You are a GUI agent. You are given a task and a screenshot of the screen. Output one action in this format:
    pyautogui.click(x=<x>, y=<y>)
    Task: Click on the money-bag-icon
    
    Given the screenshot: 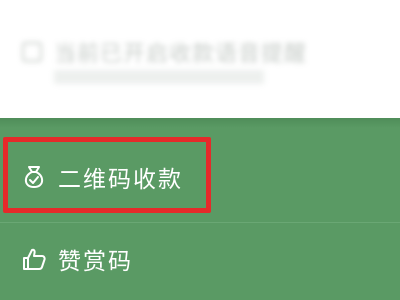 What is the action you would take?
    pyautogui.click(x=34, y=177)
    